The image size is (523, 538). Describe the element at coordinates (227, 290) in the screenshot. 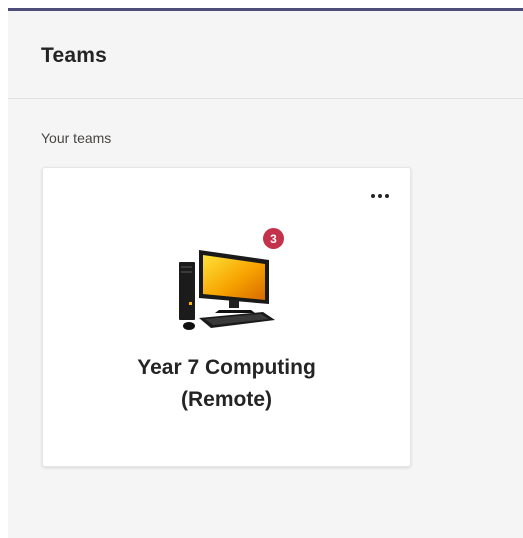

I see `desktop-computer-icon` at that location.